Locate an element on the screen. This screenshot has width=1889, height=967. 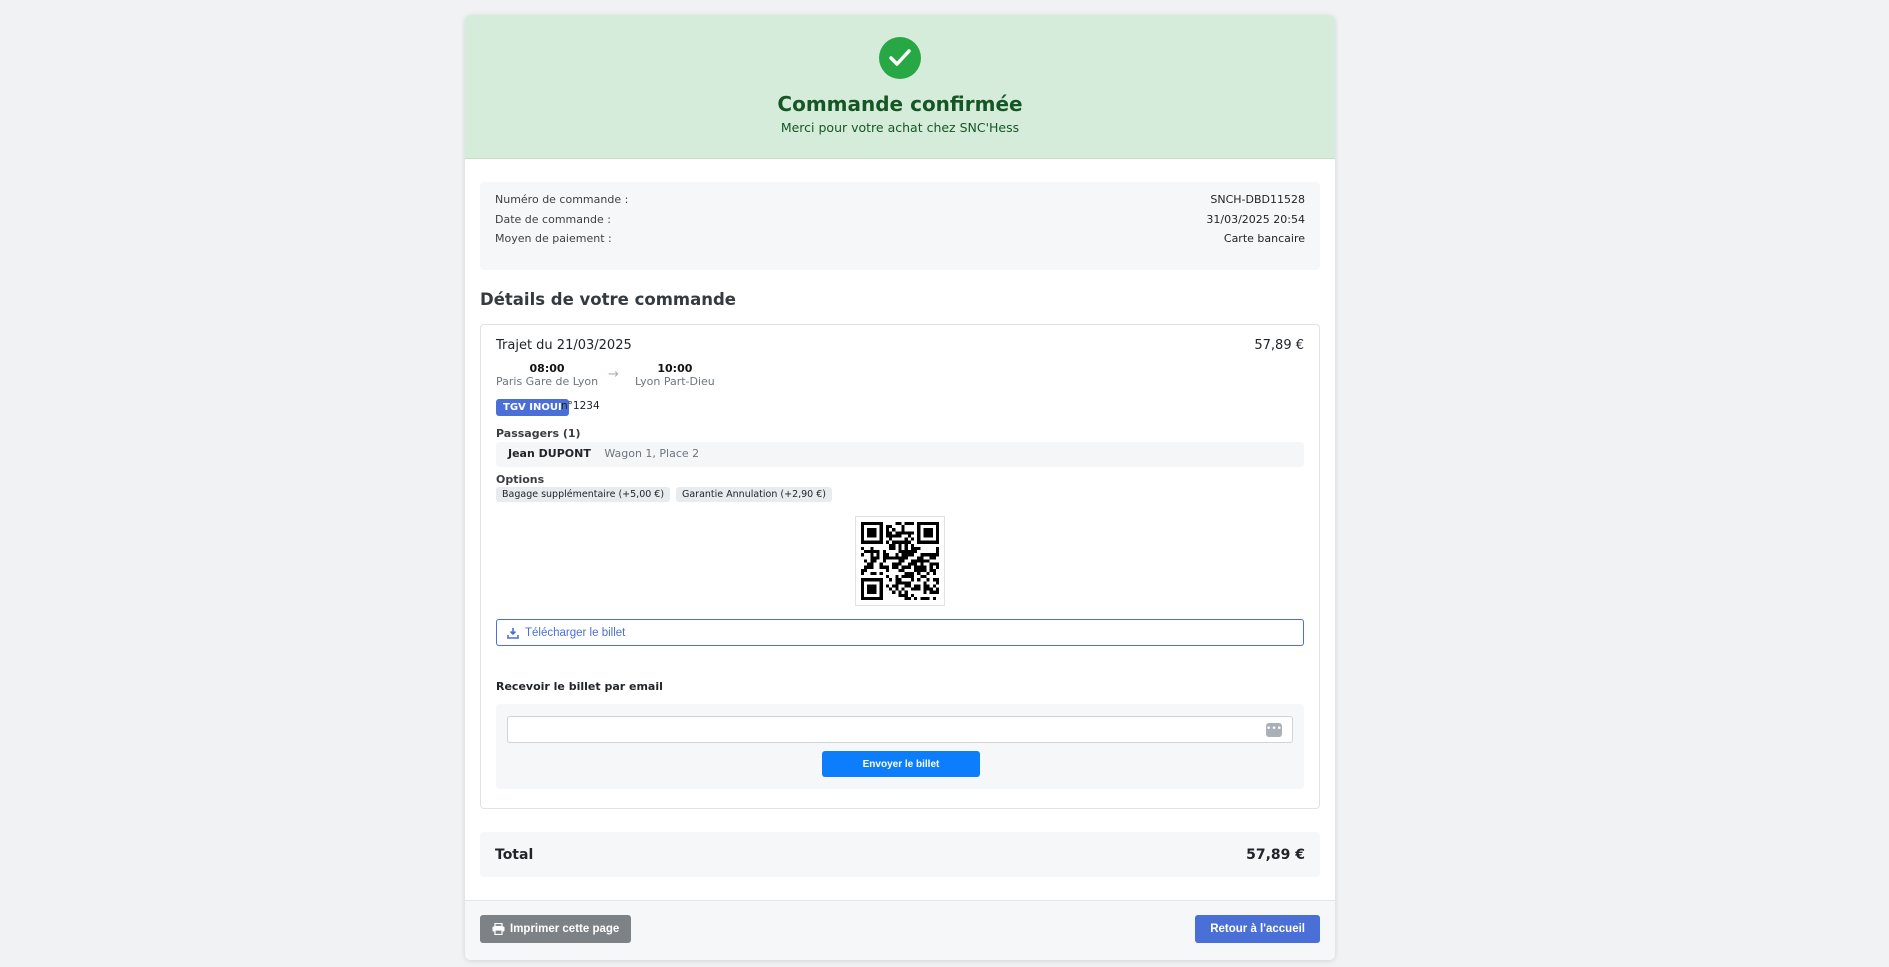
payment-method-row: Moyen de paiement : Carte bancaire is located at coordinates (900, 242).